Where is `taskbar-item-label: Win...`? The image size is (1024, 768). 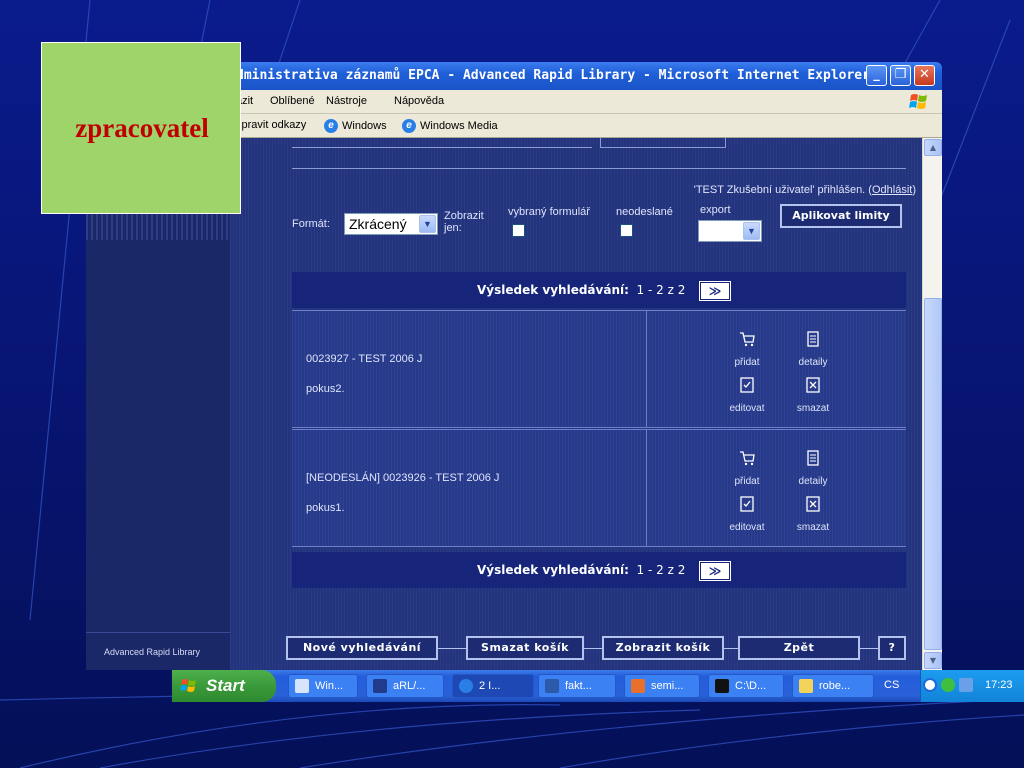
taskbar-item-label: Win... is located at coordinates (329, 686).